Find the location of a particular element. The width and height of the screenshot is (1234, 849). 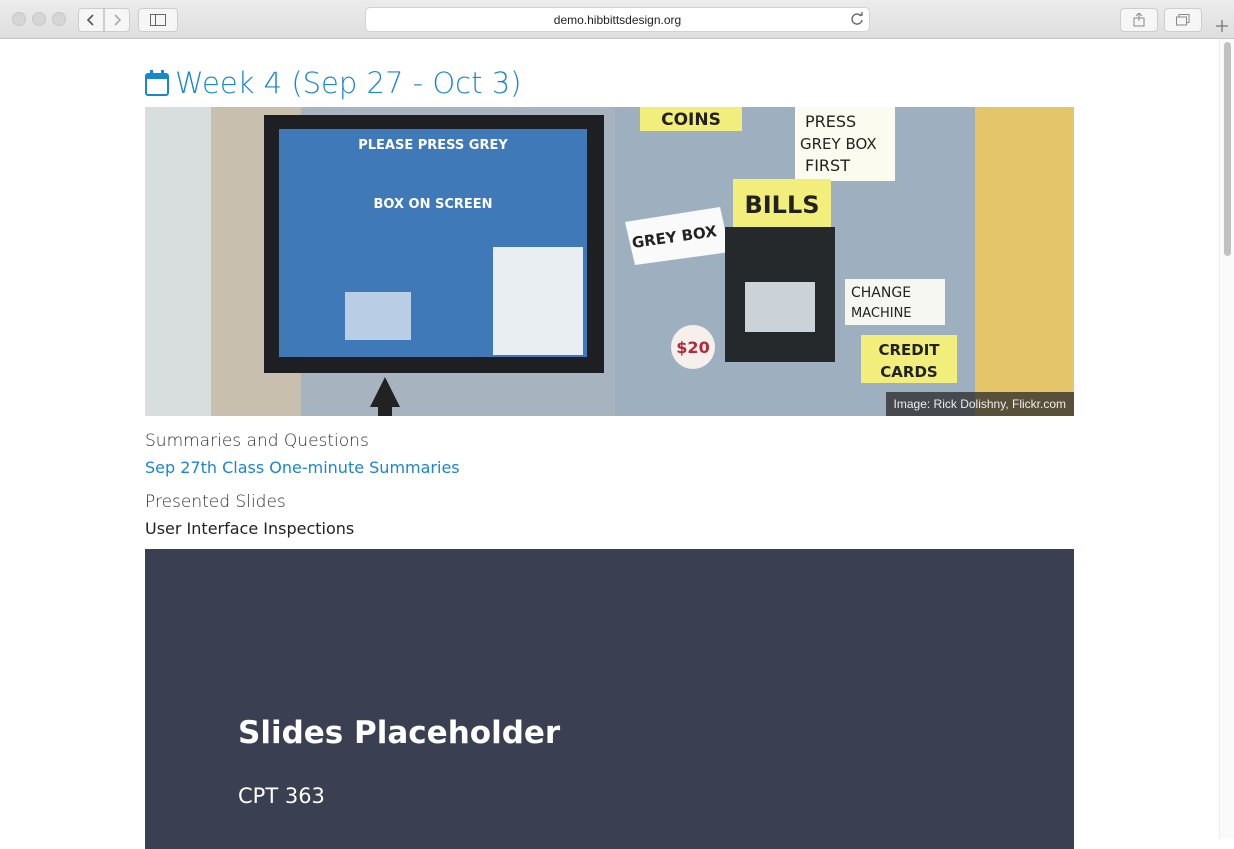

forward-button is located at coordinates (117, 20).